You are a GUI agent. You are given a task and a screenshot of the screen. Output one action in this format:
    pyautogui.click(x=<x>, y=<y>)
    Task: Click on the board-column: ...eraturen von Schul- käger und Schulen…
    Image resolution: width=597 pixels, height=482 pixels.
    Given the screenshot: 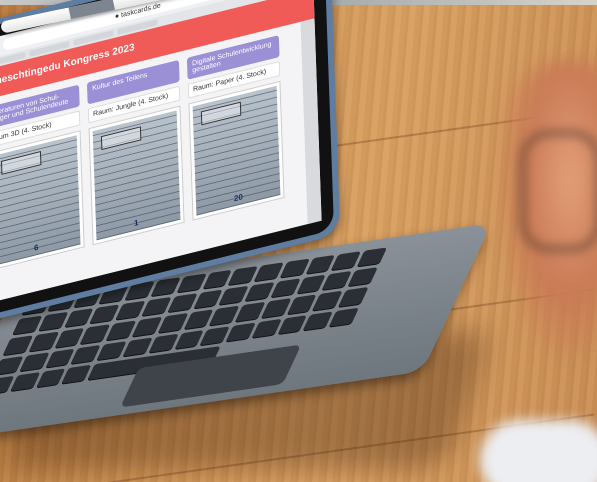 What is the action you would take?
    pyautogui.click(x=42, y=177)
    